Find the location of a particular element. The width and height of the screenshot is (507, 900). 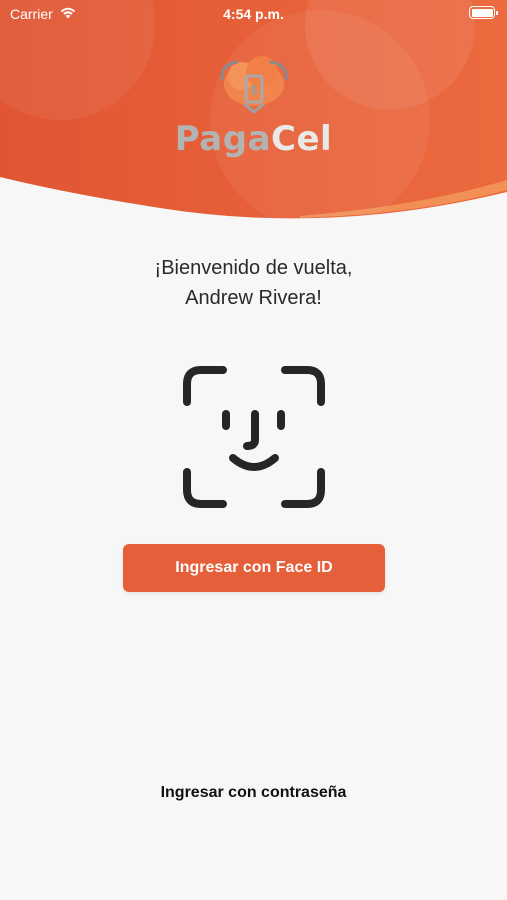

app-logo: $ PagaCel is located at coordinates (253, 104).